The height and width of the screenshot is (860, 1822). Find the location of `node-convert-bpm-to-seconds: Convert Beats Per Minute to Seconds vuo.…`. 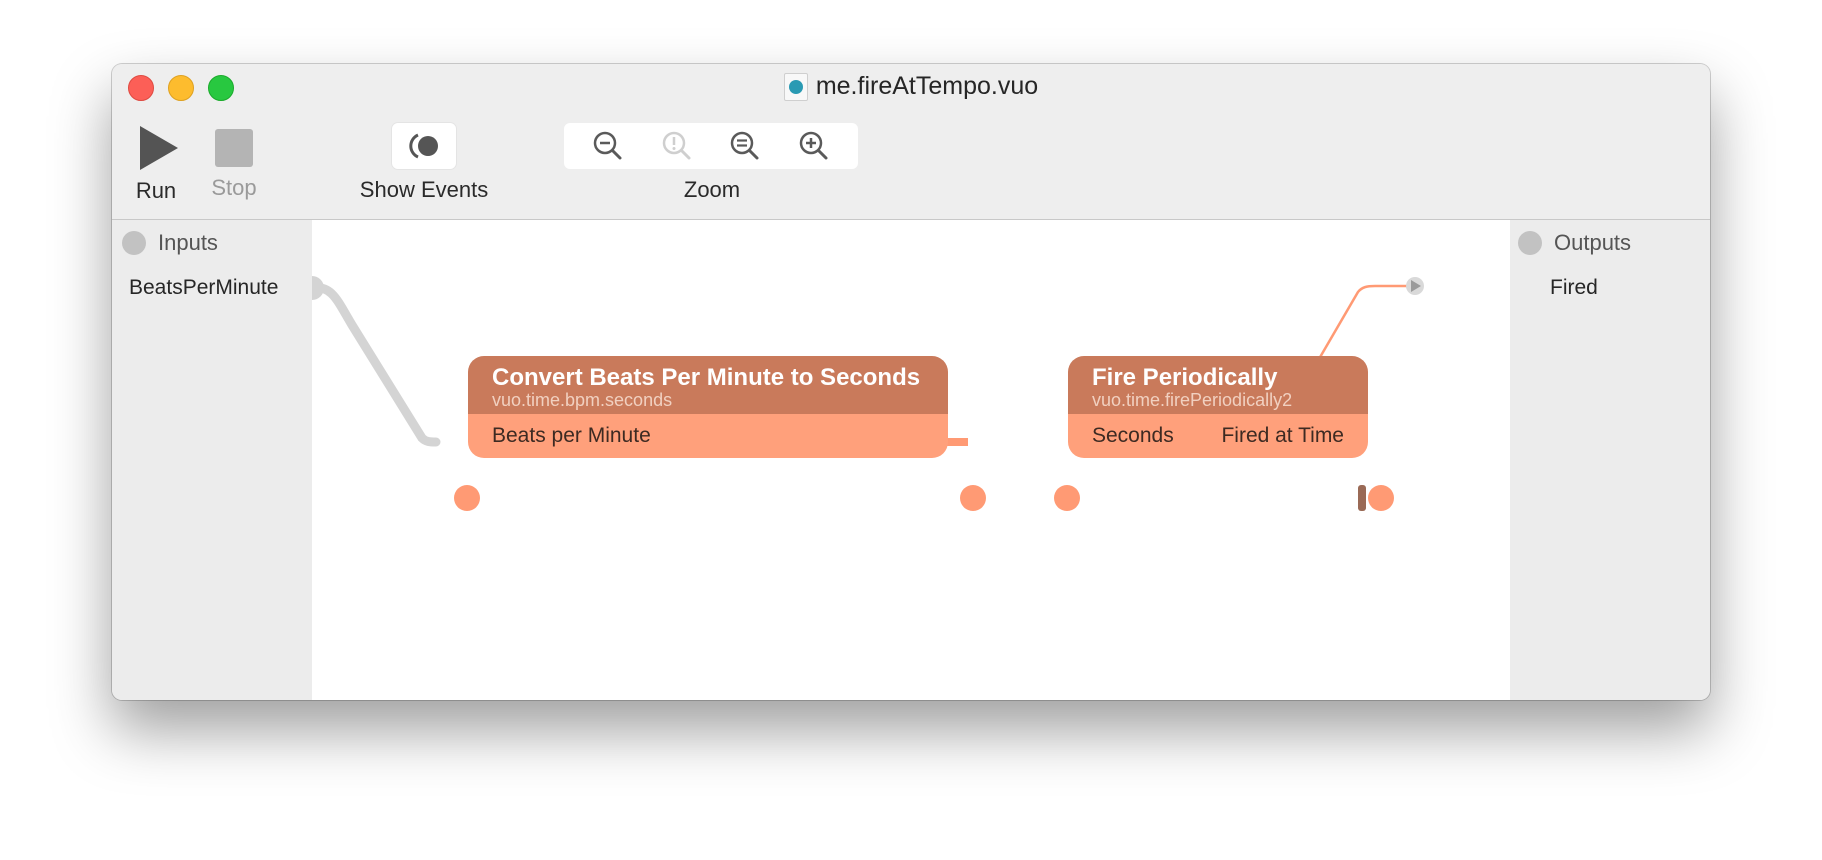

node-convert-bpm-to-seconds: Convert Beats Per Minute to Seconds vuo.… is located at coordinates (708, 407).